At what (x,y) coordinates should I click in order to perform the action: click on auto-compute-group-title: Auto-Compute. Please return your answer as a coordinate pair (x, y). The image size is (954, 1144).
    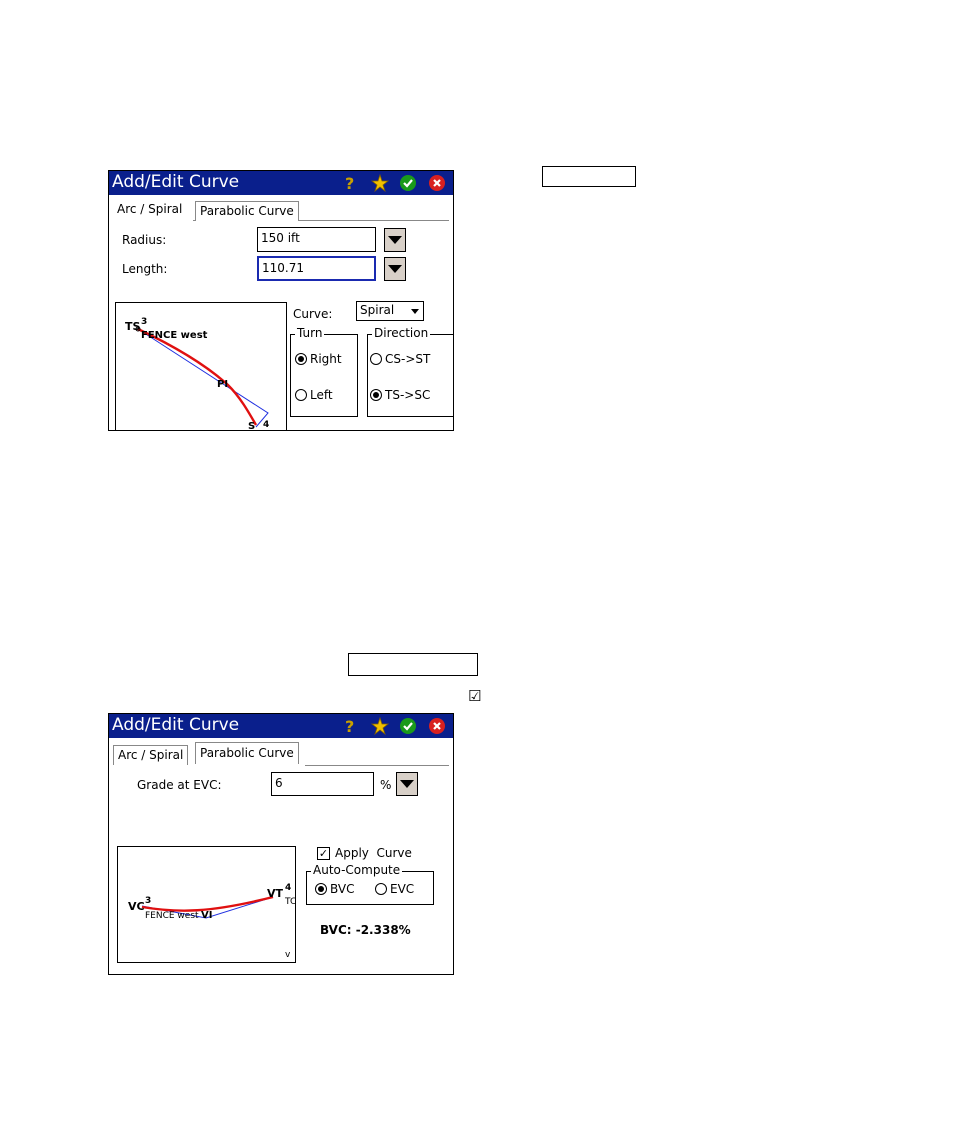
    Looking at the image, I should click on (357, 870).